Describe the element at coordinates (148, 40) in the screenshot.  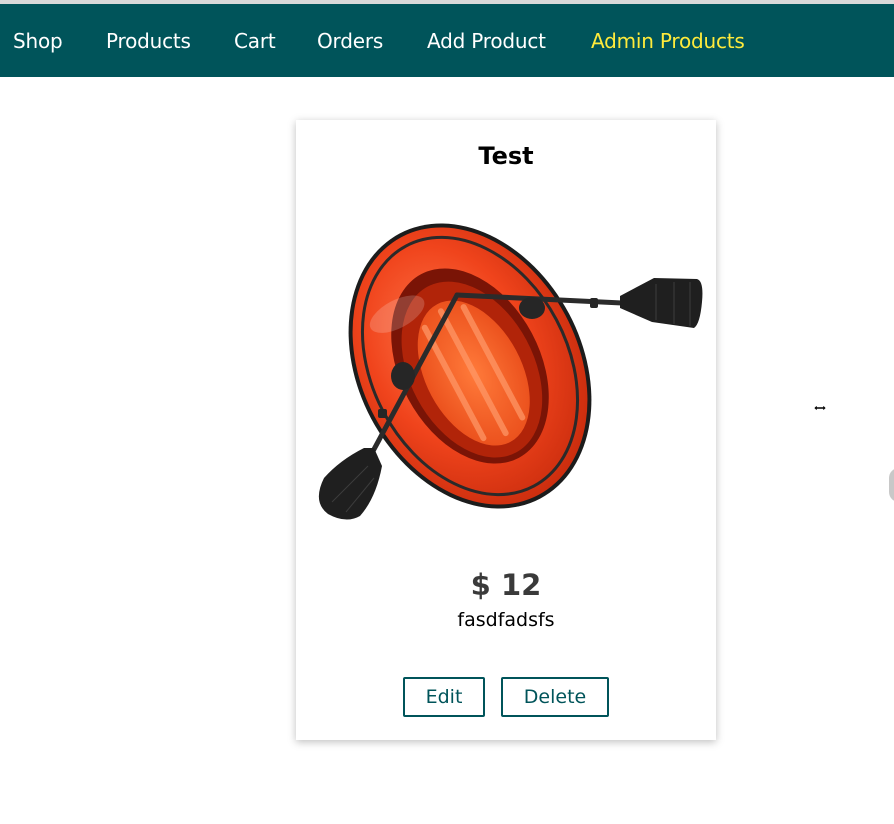
I see `nav-link-products: Products` at that location.